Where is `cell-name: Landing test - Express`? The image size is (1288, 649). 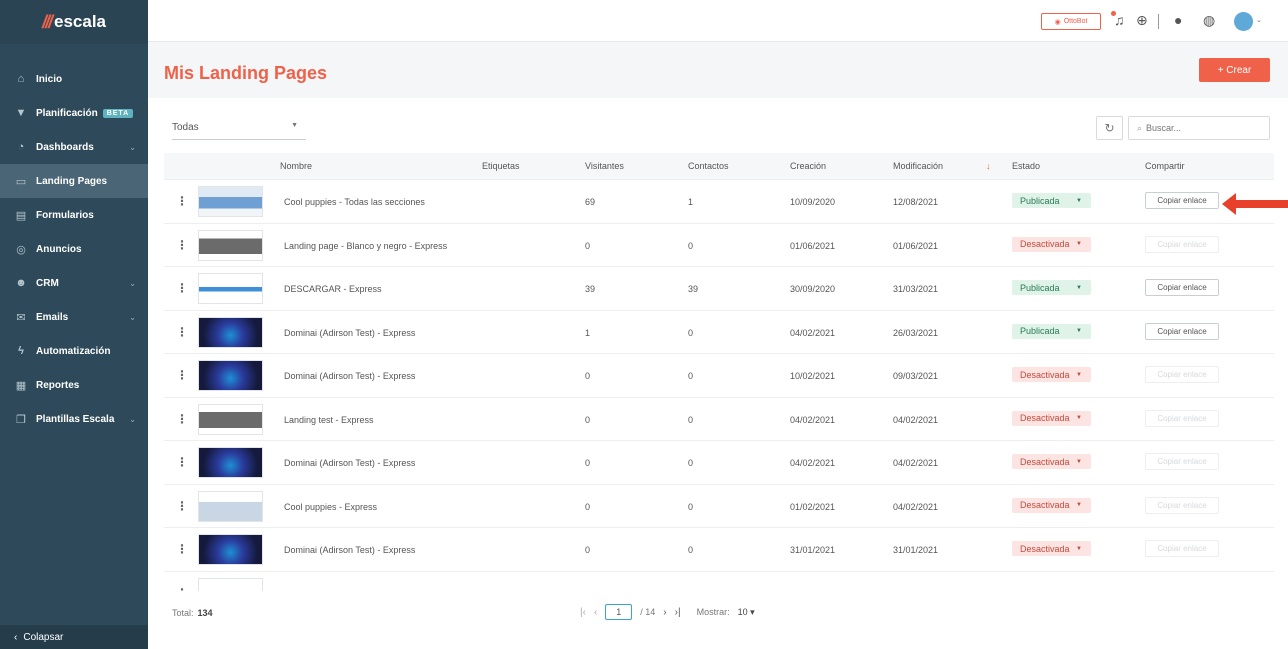 cell-name: Landing test - Express is located at coordinates (329, 420).